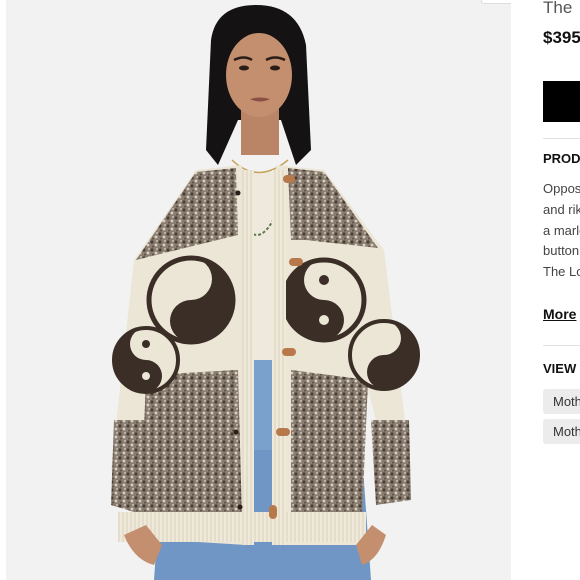 The height and width of the screenshot is (580, 580). I want to click on view-heading: VIEW, so click(560, 368).